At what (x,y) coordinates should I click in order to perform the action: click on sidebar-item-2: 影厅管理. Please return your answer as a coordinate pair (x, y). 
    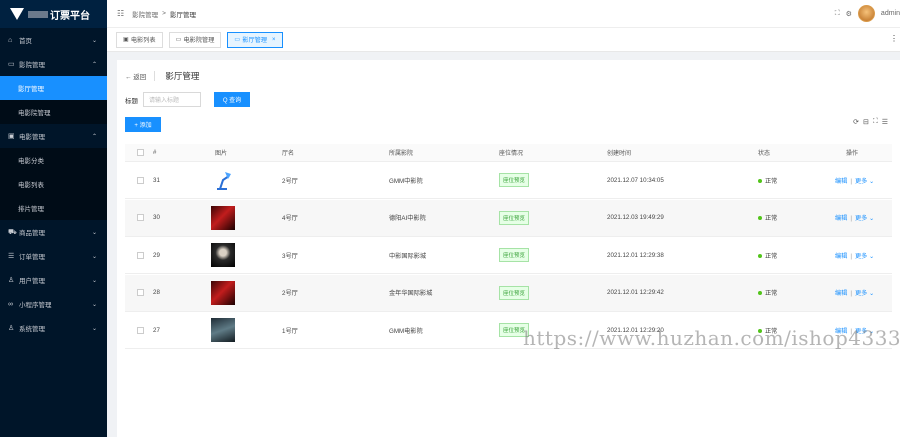
    Looking at the image, I should click on (53, 88).